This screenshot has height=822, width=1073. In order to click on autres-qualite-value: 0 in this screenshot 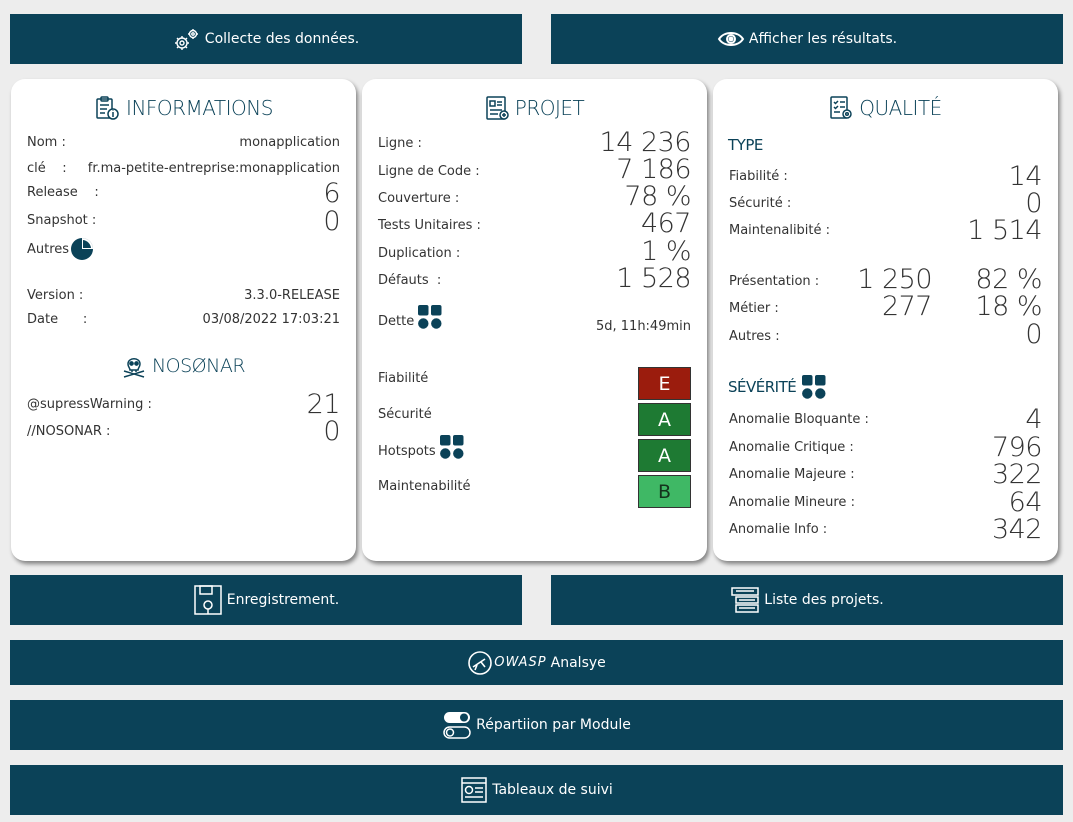, I will do `click(1033, 334)`.